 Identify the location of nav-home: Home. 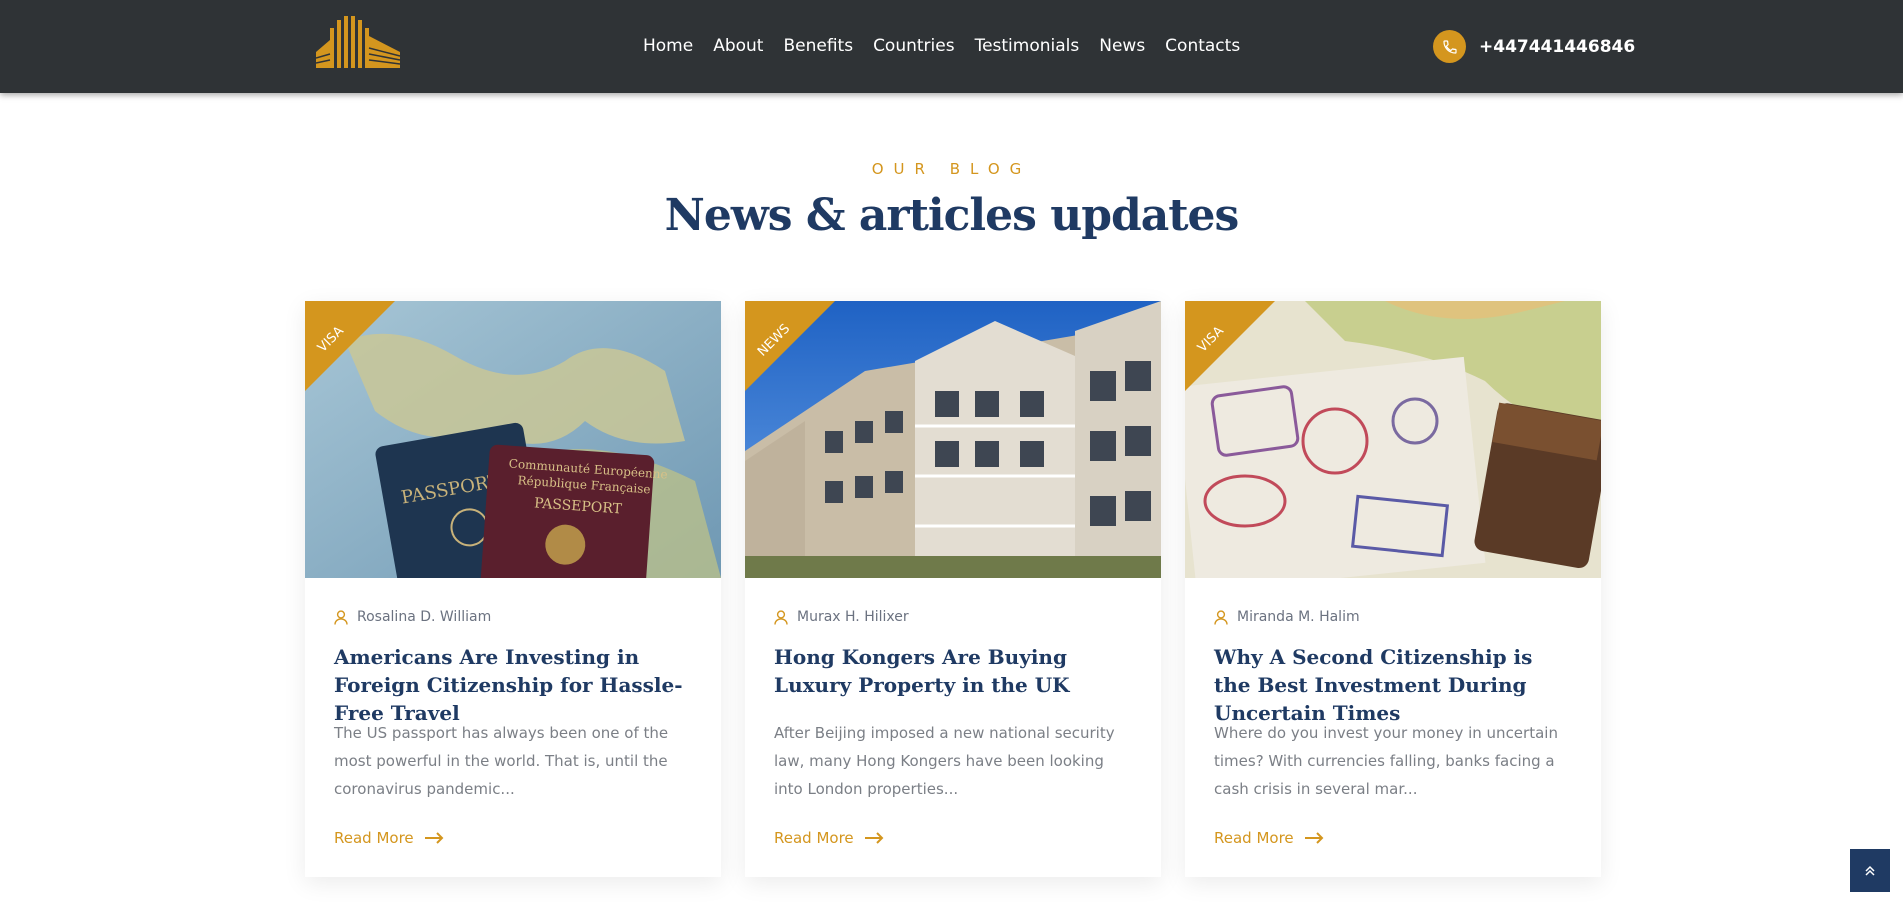
(668, 46).